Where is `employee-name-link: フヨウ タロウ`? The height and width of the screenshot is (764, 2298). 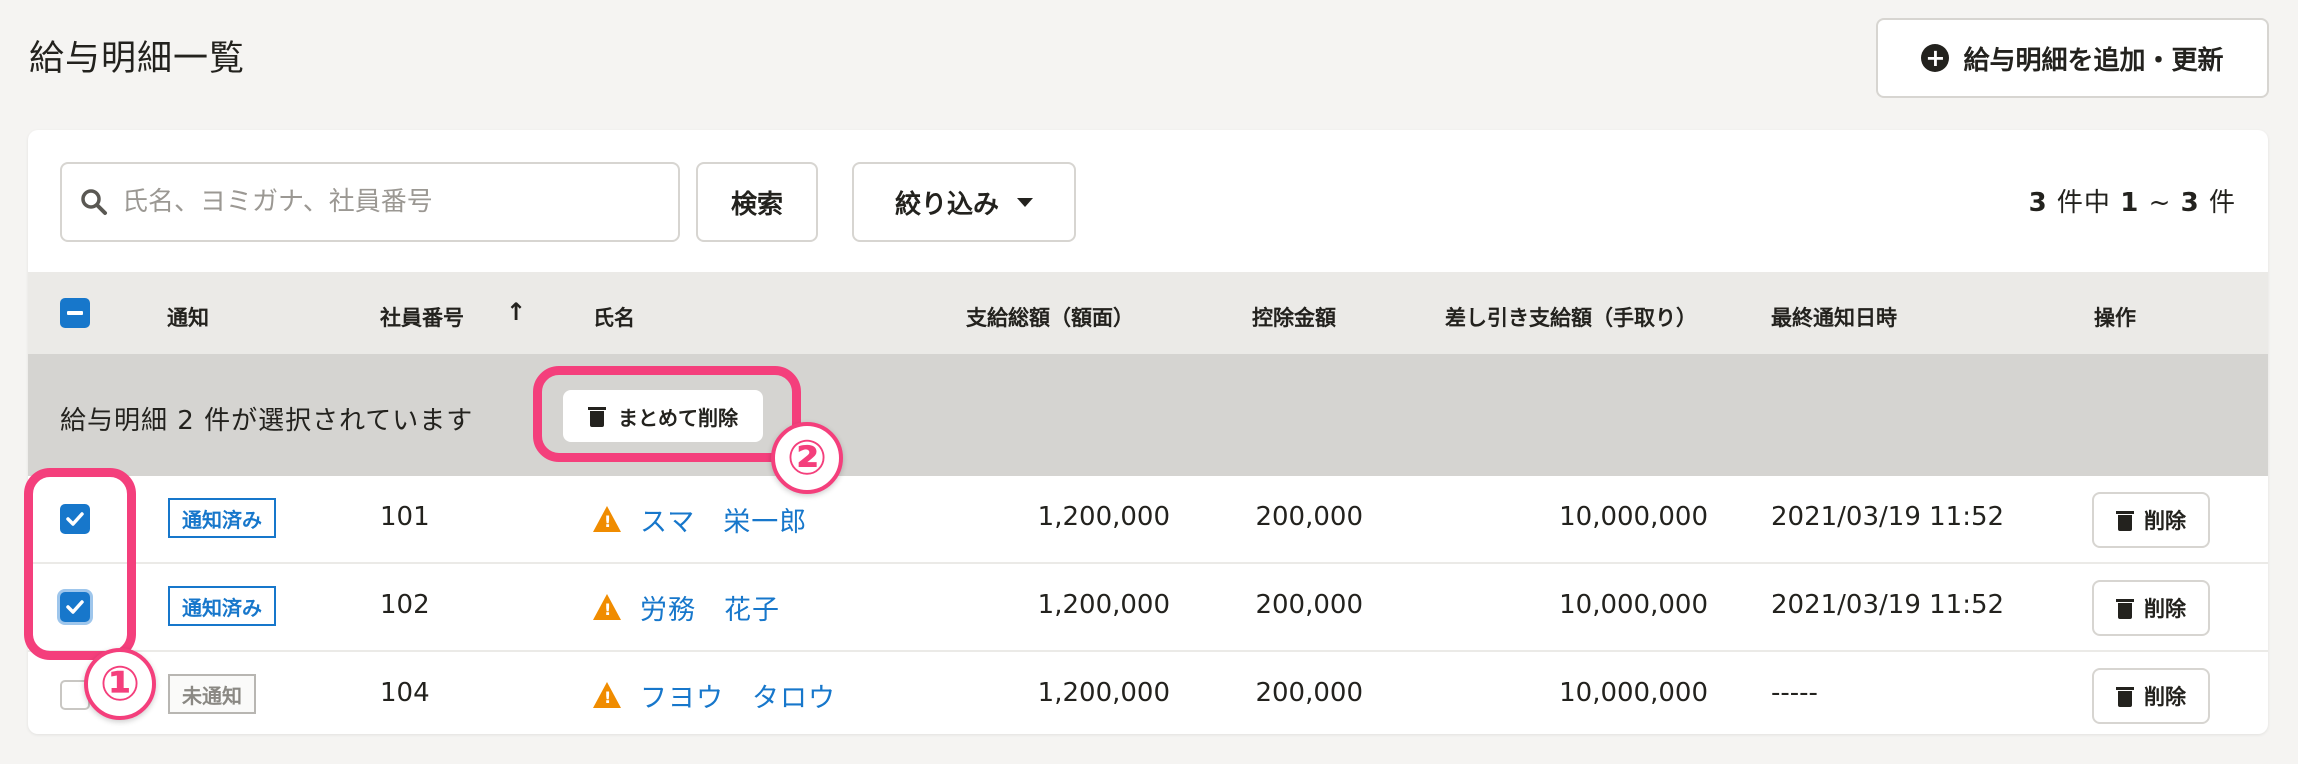
employee-name-link: フヨウ タロウ is located at coordinates (738, 695).